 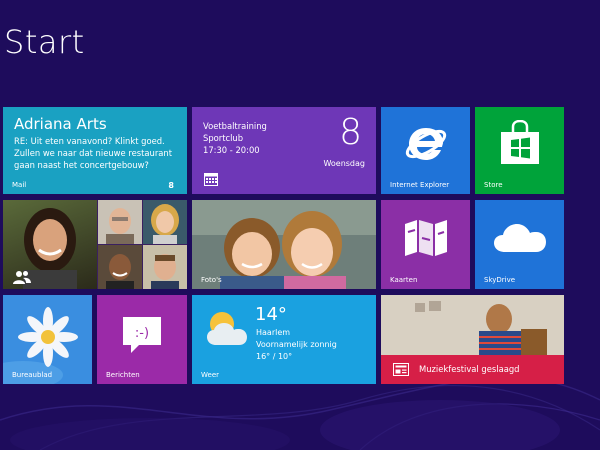 I want to click on news-icon, so click(x=401, y=369).